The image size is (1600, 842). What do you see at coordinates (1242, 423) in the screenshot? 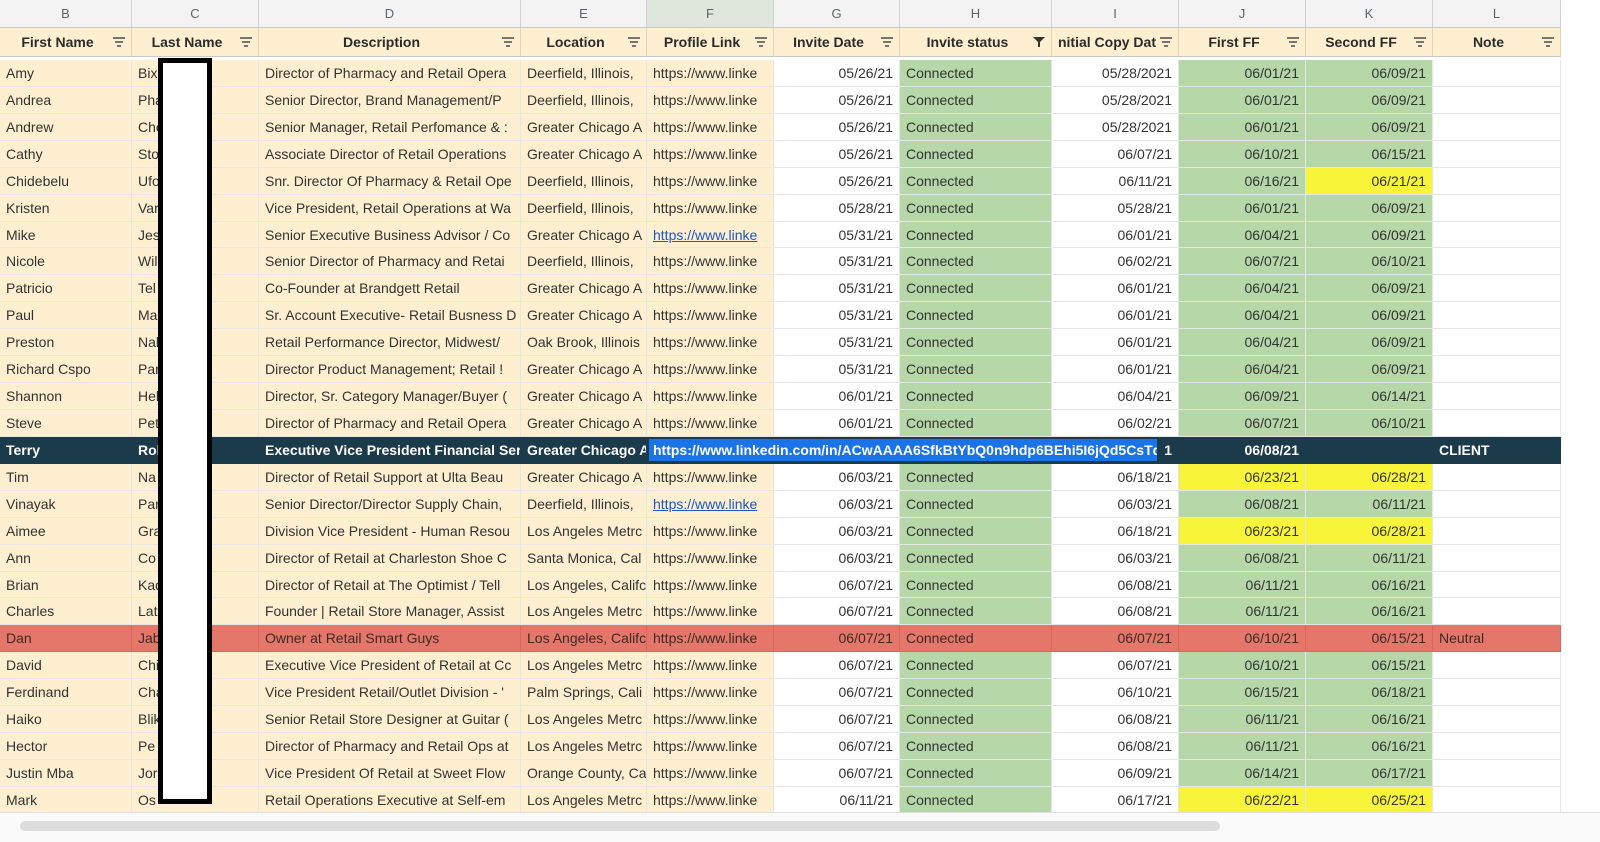
I see `cell-first-ff: 06/07/21` at bounding box center [1242, 423].